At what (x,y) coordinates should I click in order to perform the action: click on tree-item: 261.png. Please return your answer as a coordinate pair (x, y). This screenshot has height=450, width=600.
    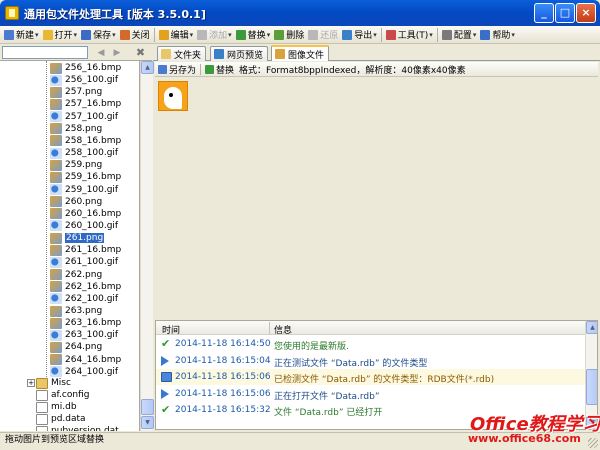
    Looking at the image, I should click on (77, 238).